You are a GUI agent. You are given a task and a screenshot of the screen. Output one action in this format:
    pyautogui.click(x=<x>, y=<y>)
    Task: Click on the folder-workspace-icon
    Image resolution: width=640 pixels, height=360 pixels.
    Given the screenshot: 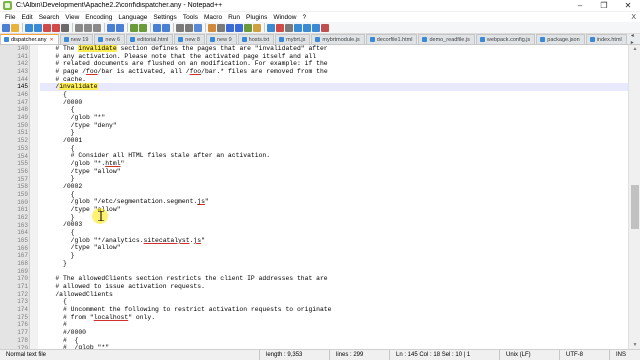 What is the action you would take?
    pyautogui.click(x=257, y=27)
    